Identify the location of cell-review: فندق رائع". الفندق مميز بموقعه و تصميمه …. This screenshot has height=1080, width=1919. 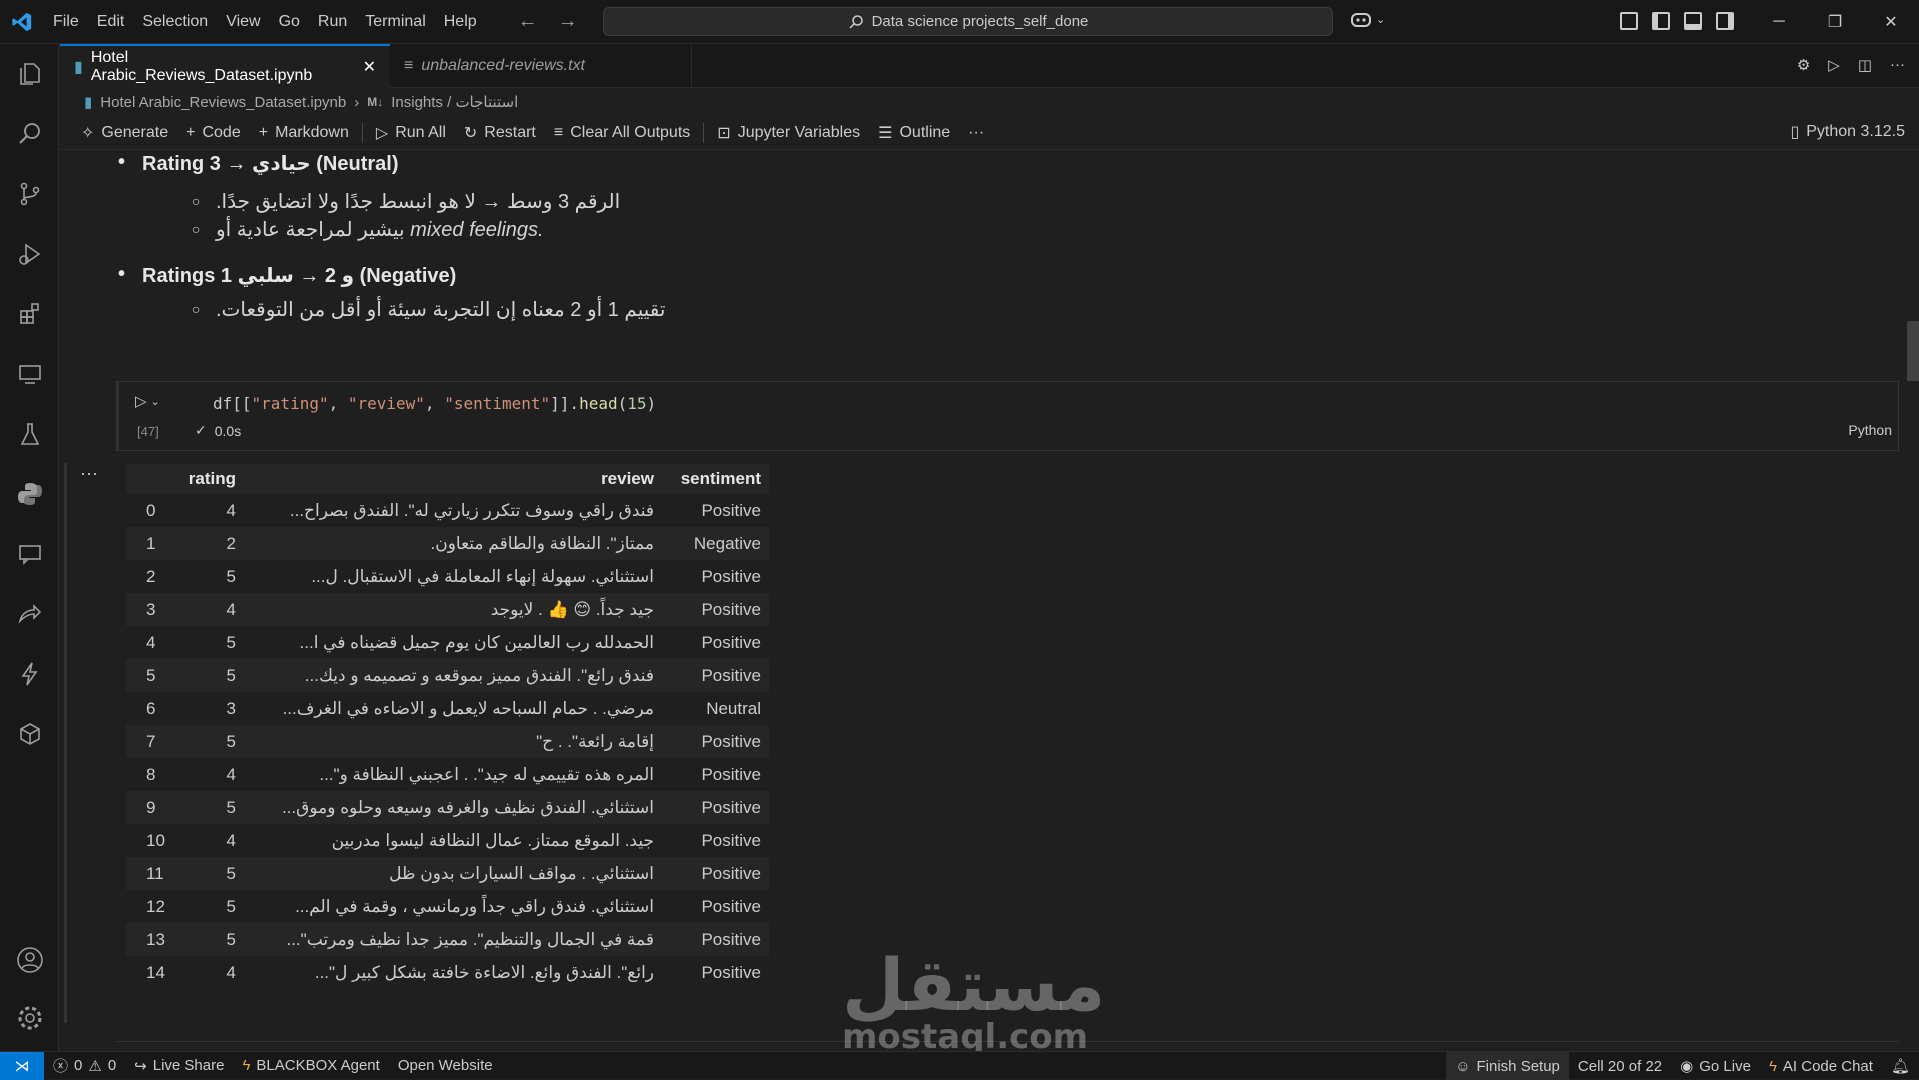
(459, 675).